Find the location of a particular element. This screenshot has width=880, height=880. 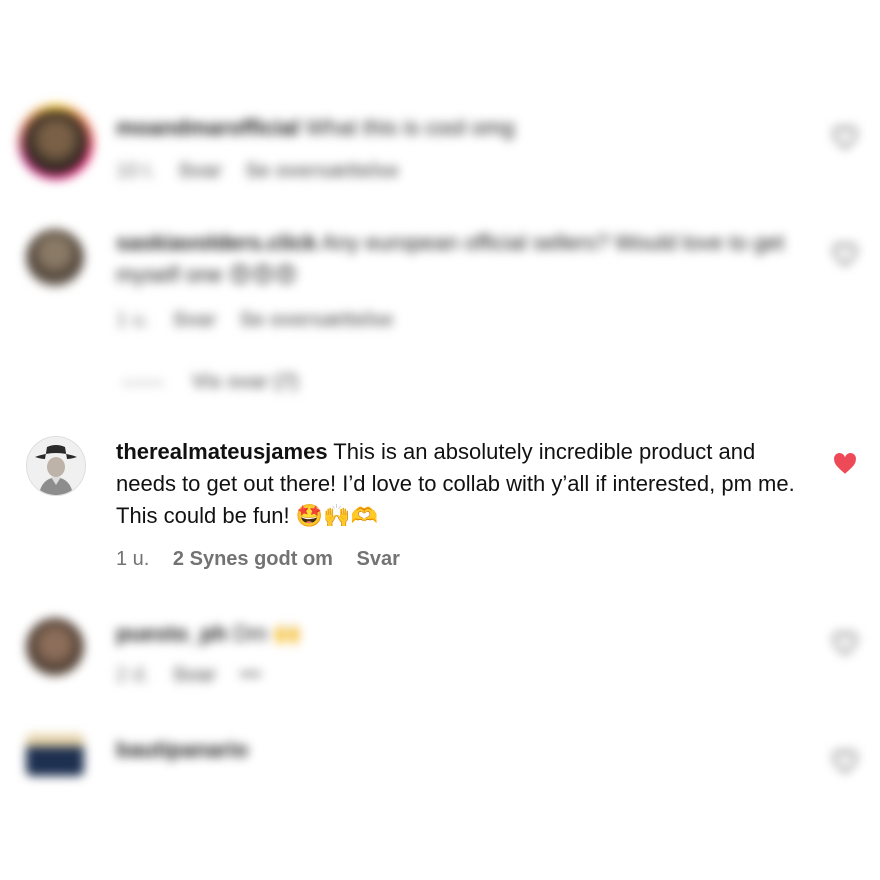

comment-meta: 2 d. Svar ••• is located at coordinates (197, 675).